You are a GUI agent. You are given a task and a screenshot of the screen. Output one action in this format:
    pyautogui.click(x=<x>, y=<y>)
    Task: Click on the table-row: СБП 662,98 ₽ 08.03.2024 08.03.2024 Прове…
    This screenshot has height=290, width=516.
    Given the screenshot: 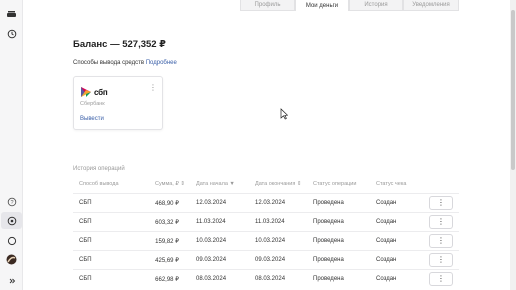 What is the action you would take?
    pyautogui.click(x=266, y=278)
    